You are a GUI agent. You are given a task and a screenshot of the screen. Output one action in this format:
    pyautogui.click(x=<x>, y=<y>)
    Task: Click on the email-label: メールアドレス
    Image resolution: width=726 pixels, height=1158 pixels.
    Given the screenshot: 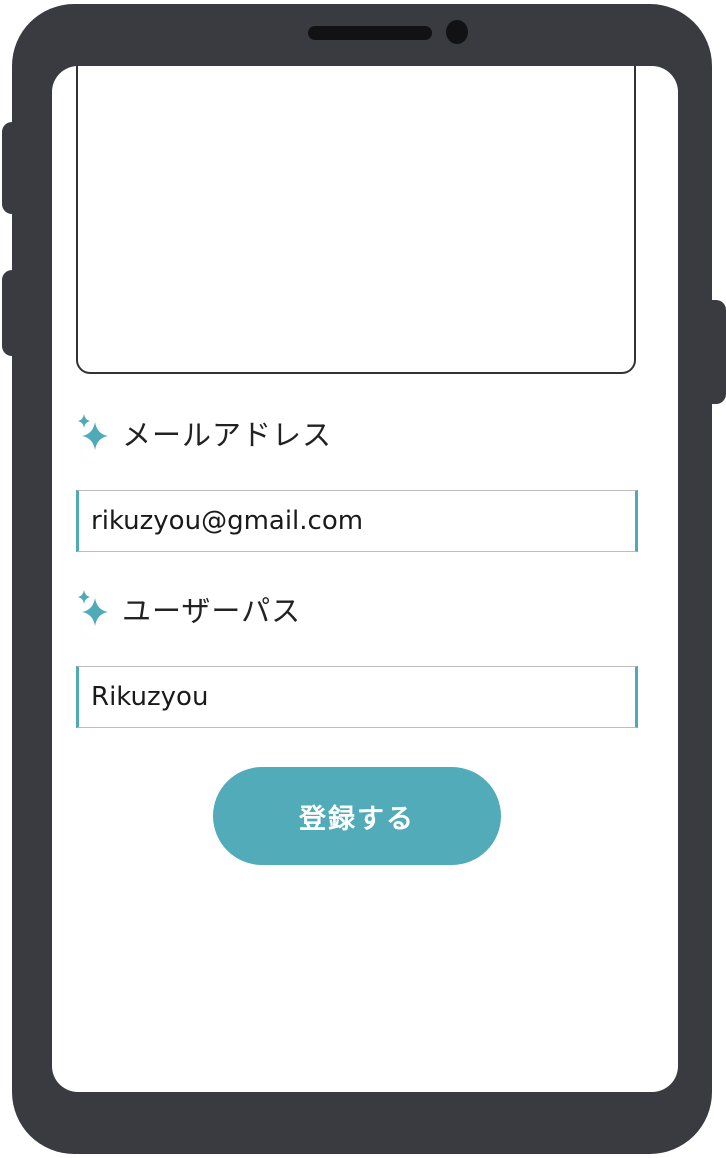 What is the action you would take?
    pyautogui.click(x=204, y=433)
    